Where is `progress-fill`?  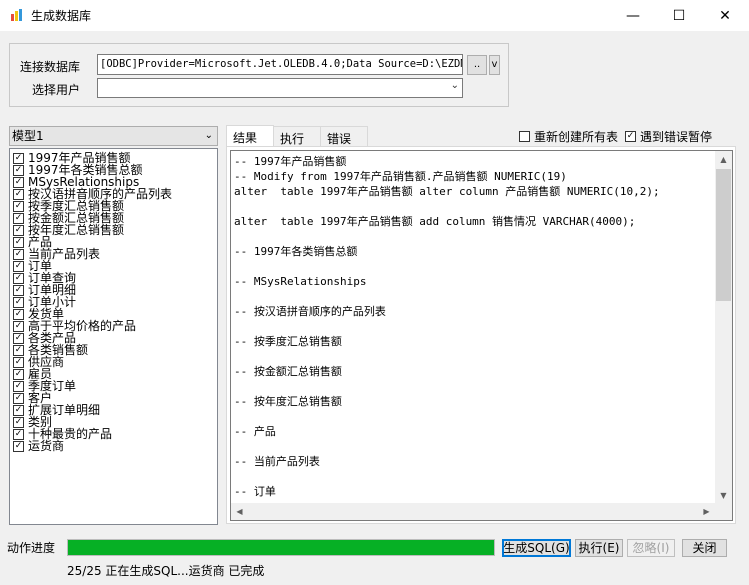 progress-fill is located at coordinates (281, 547).